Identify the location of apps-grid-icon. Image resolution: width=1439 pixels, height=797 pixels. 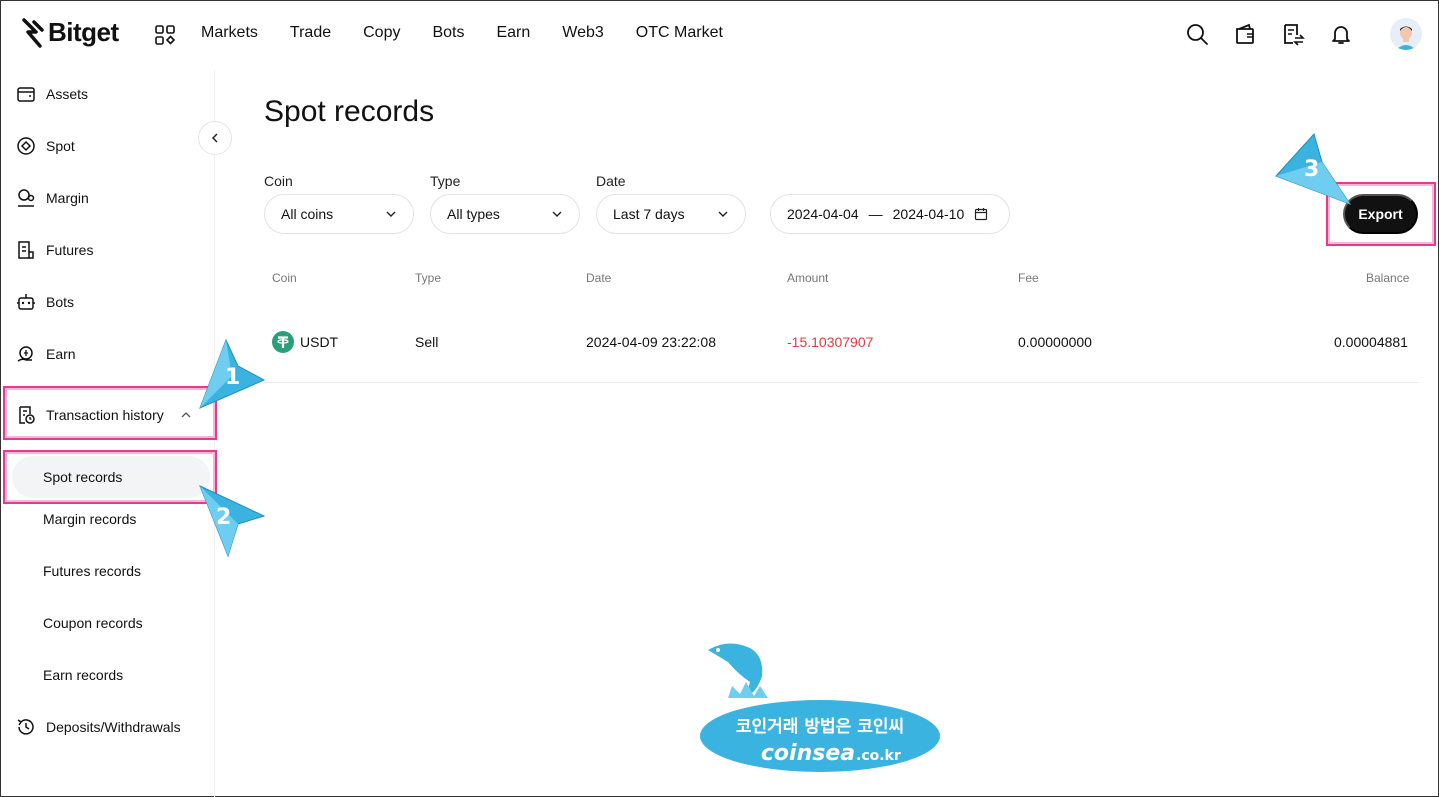
(165, 35).